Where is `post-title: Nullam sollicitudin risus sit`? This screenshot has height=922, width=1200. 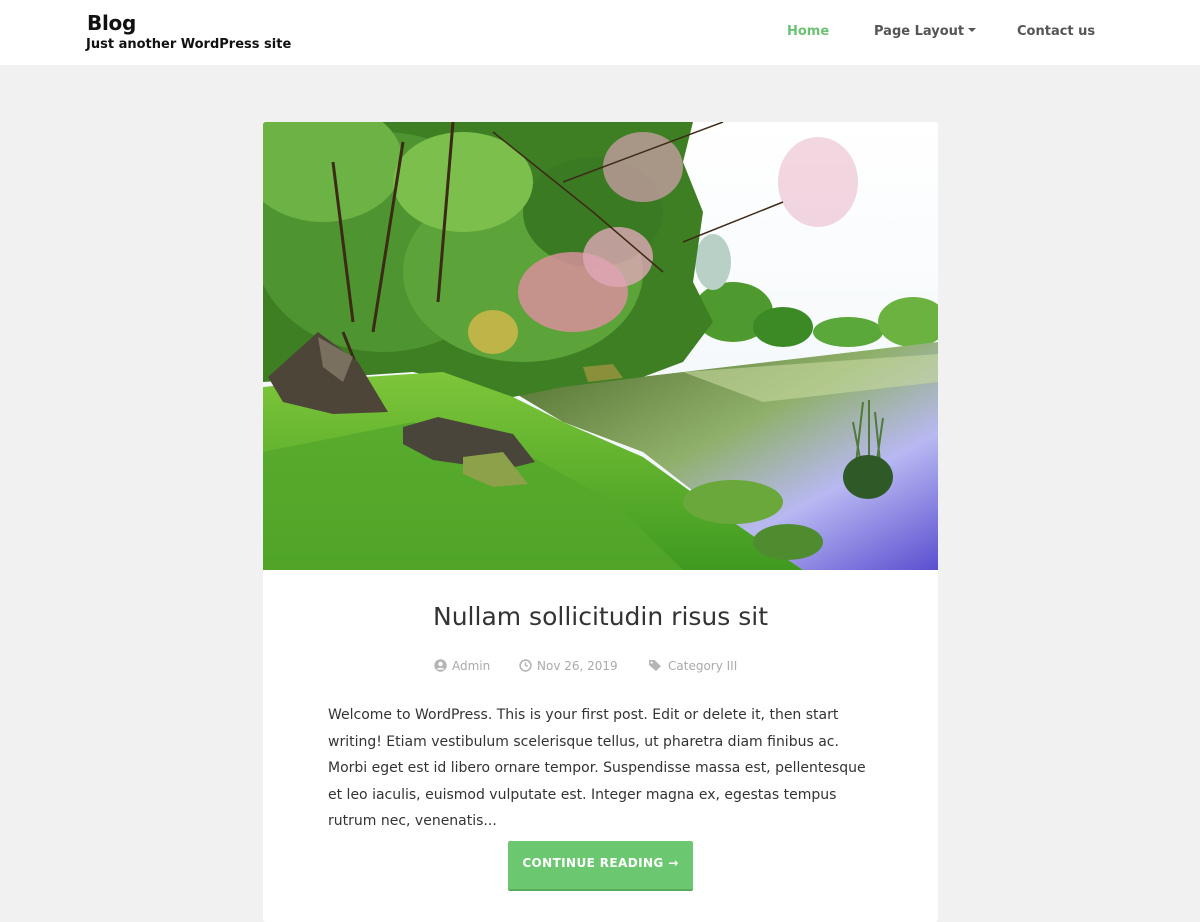
post-title: Nullam sollicitudin risus sit is located at coordinates (600, 617).